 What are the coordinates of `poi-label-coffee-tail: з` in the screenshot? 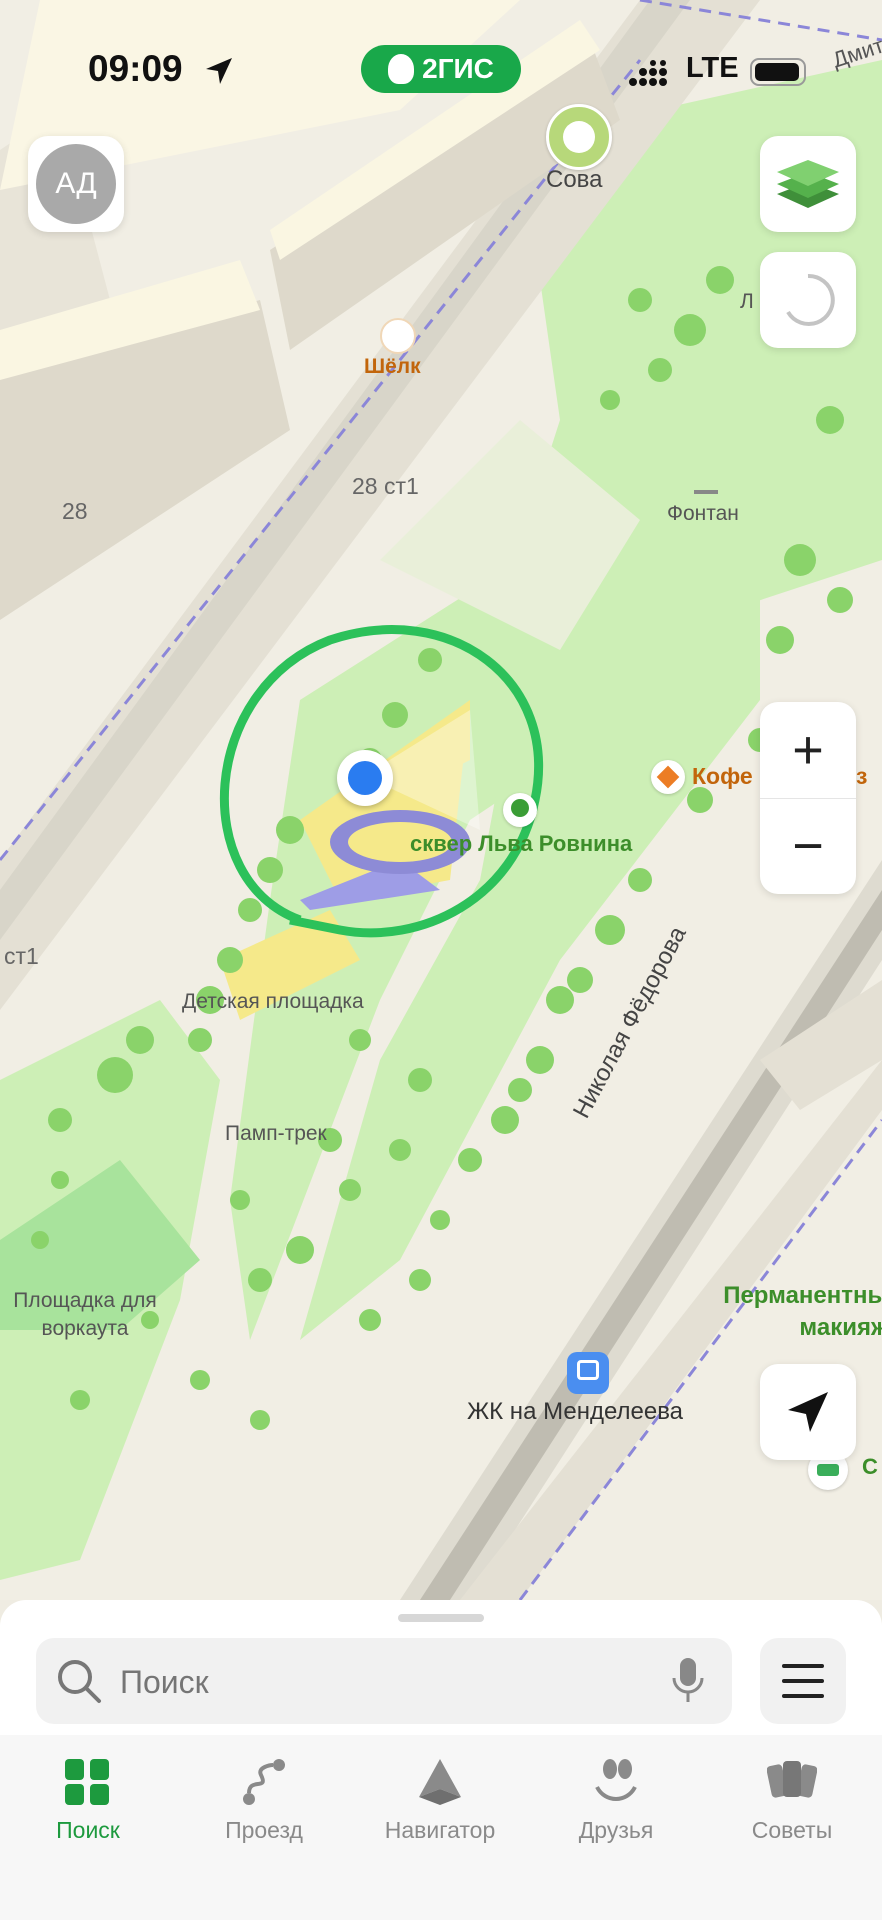 It's located at (862, 776).